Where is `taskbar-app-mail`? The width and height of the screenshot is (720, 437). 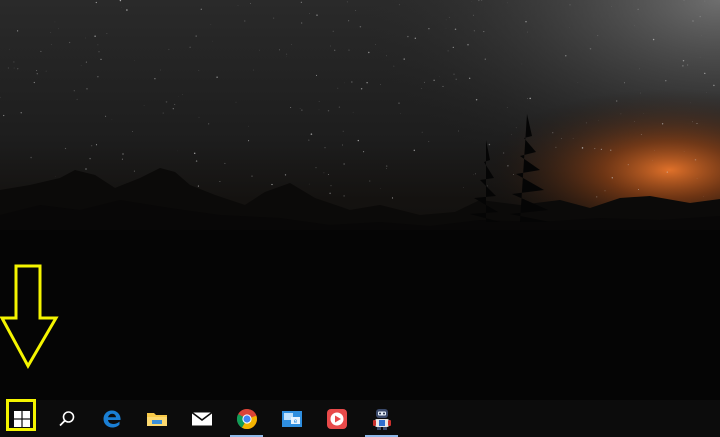 taskbar-app-mail is located at coordinates (201, 418).